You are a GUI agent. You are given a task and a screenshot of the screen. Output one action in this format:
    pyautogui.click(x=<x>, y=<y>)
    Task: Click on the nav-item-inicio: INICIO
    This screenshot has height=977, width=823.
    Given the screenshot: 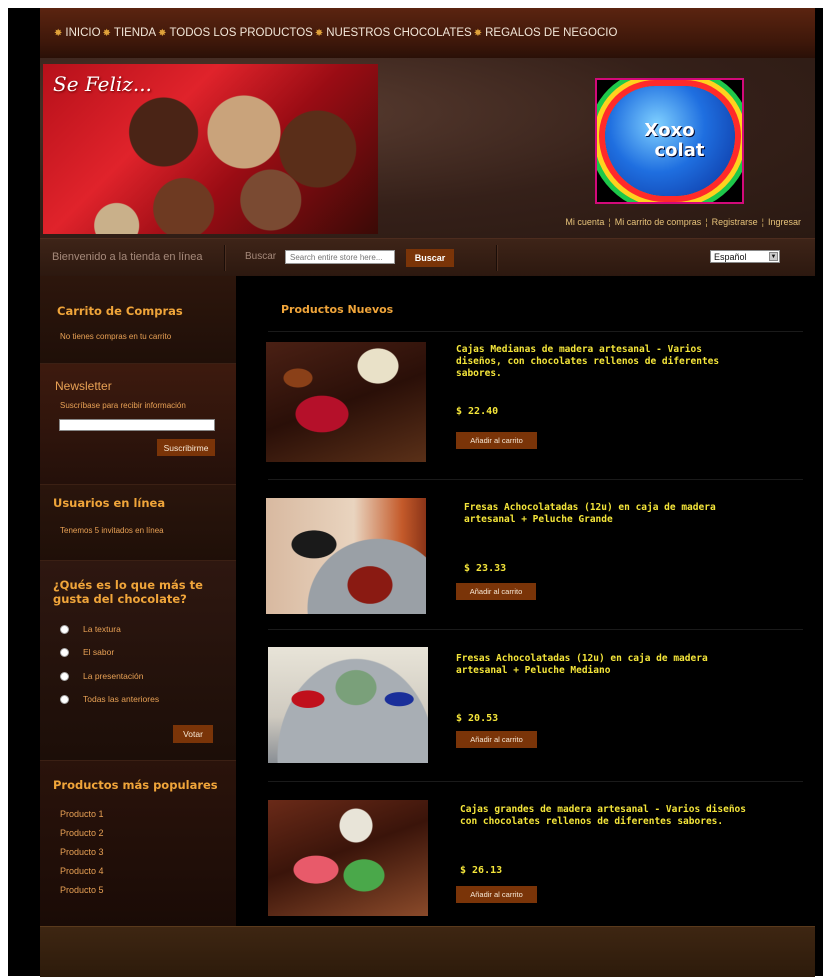 What is the action you would take?
    pyautogui.click(x=82, y=33)
    